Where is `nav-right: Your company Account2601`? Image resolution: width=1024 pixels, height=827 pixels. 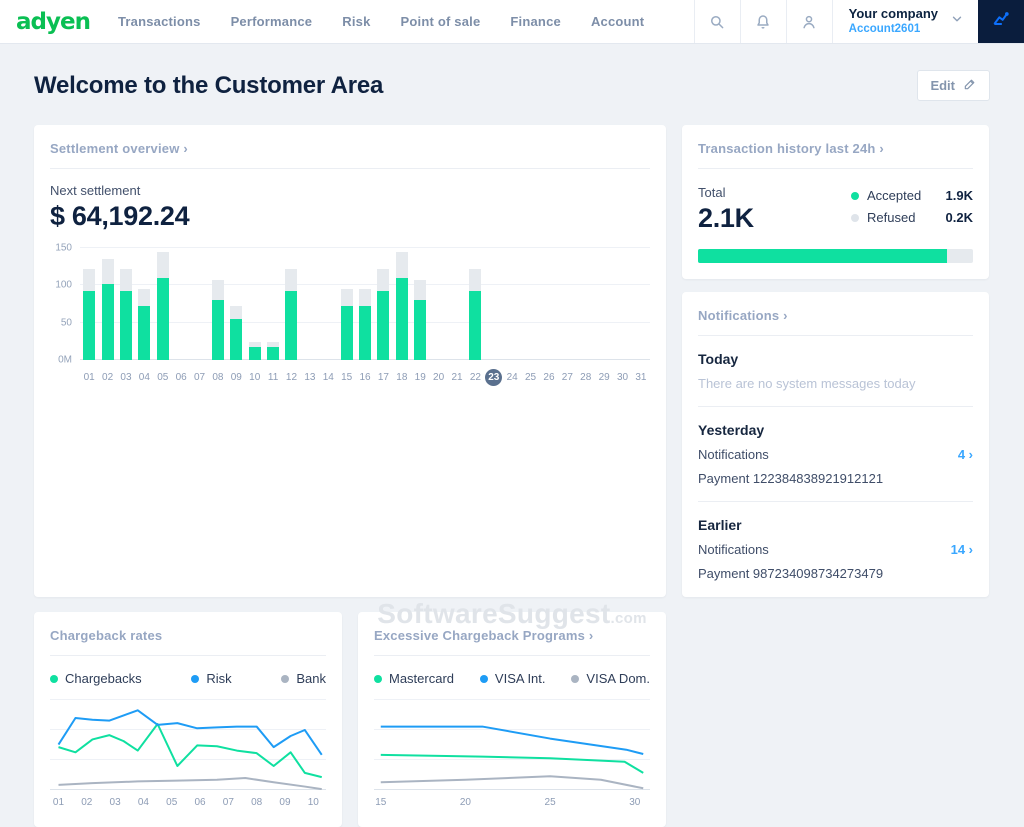
nav-right: Your company Account2601 is located at coordinates (858, 21).